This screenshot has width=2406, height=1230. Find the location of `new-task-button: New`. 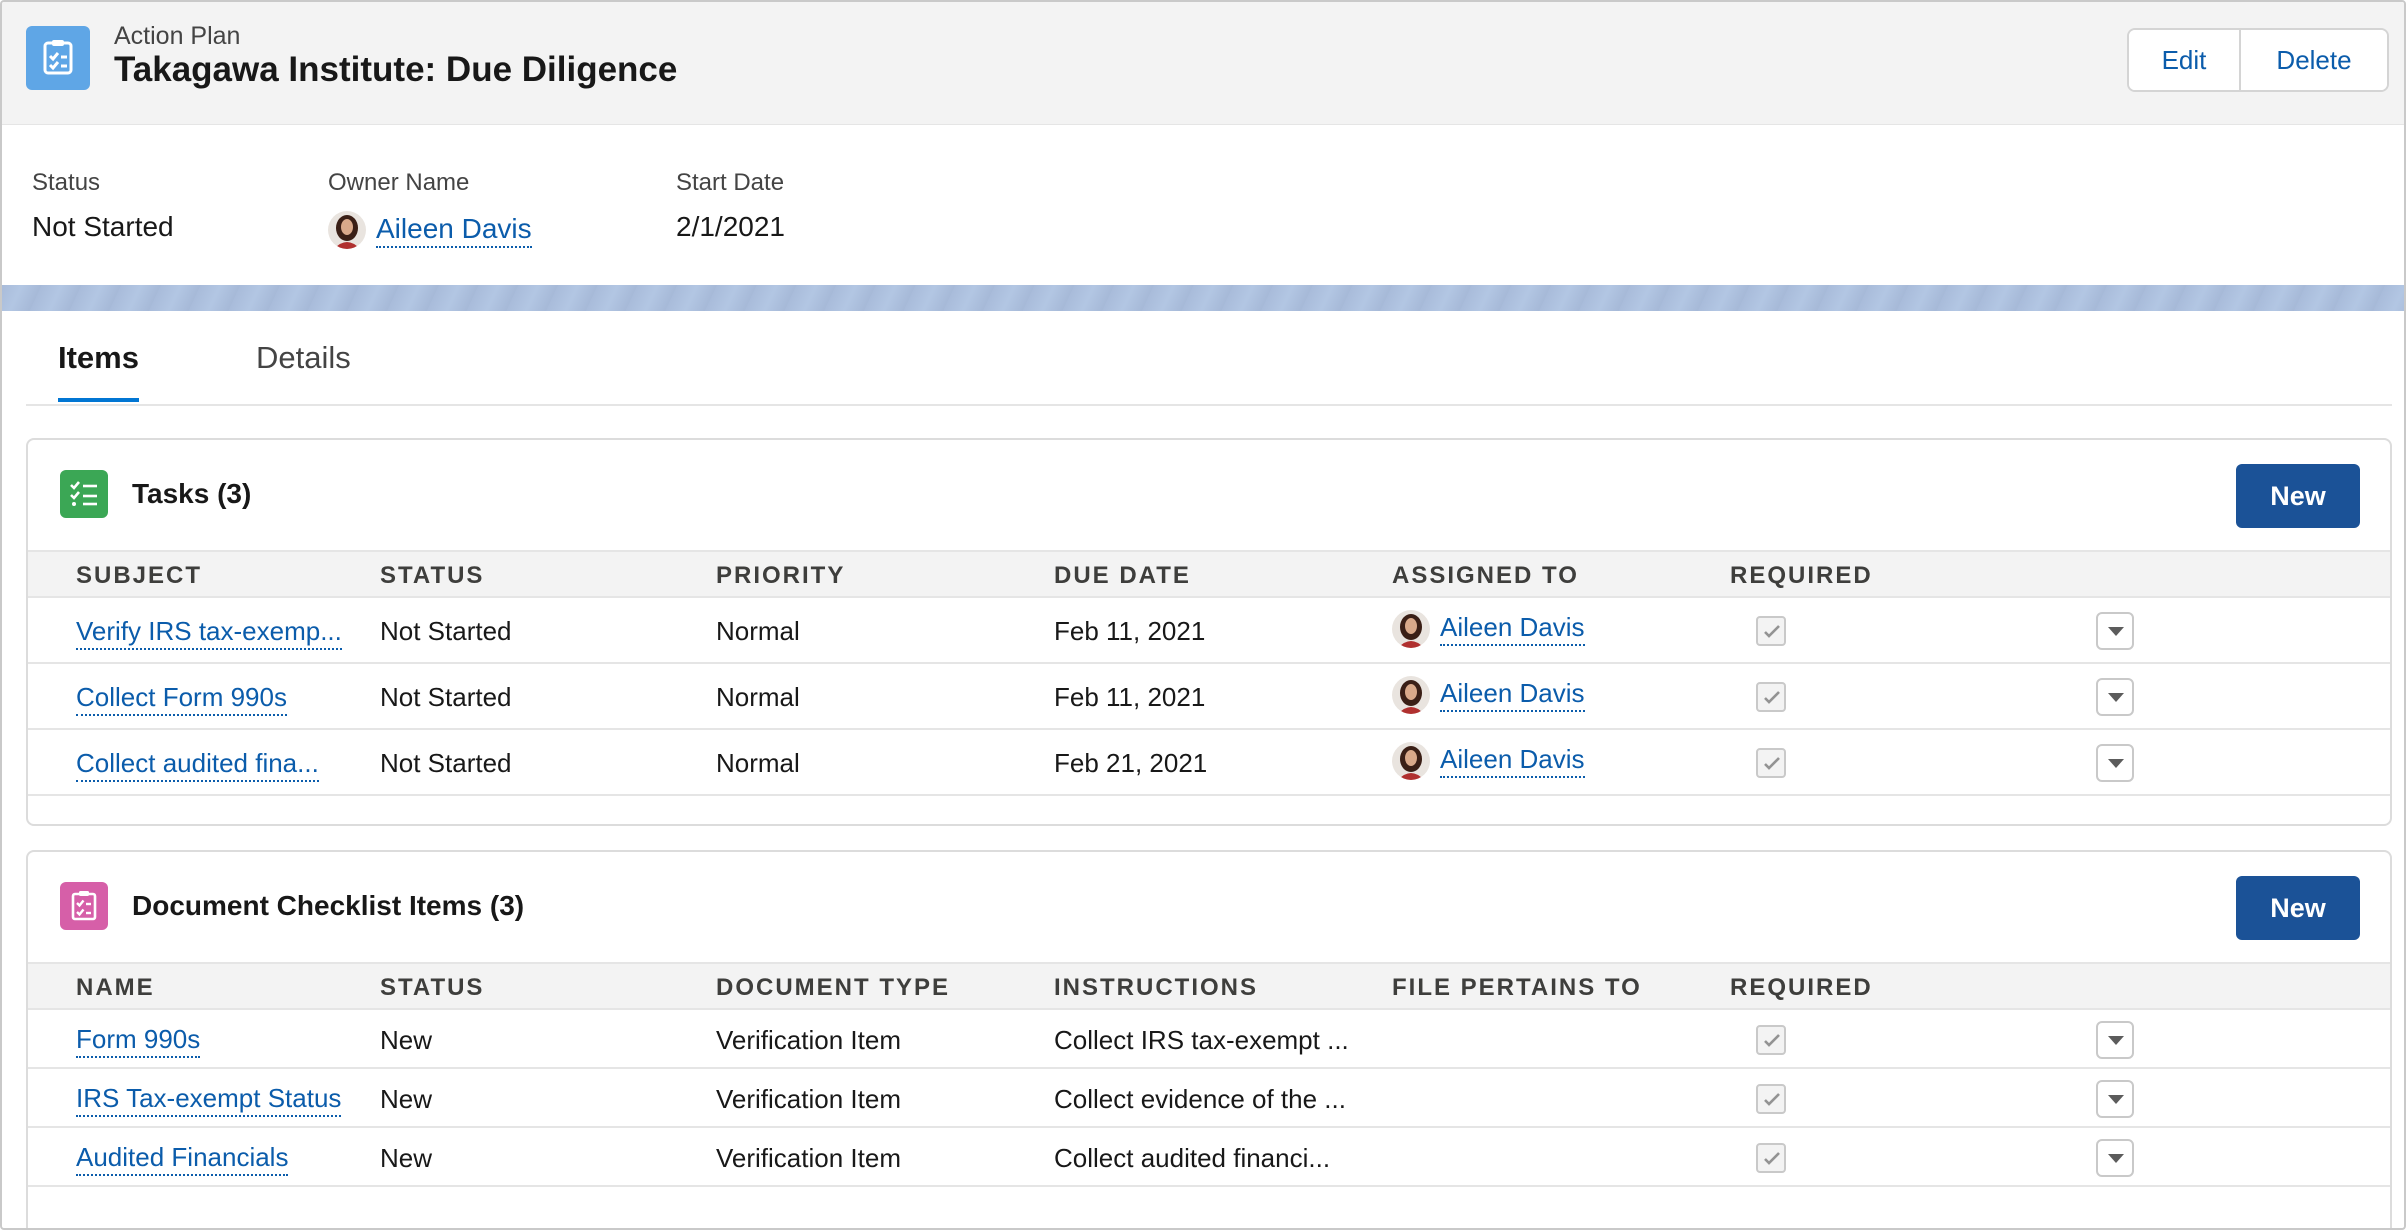

new-task-button: New is located at coordinates (2298, 496).